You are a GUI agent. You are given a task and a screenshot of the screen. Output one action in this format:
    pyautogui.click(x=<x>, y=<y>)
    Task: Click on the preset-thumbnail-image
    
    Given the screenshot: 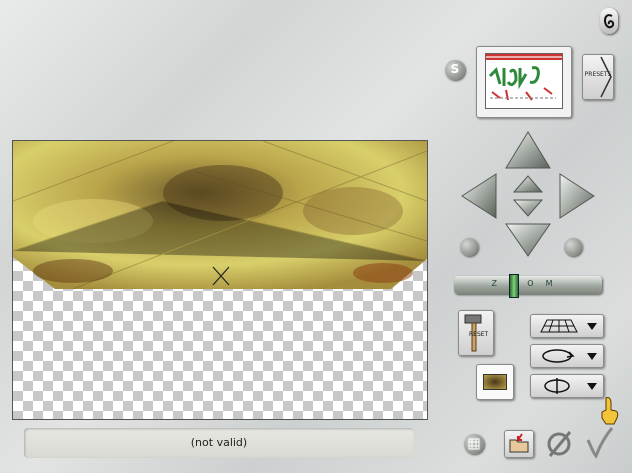 What is the action you would take?
    pyautogui.click(x=524, y=81)
    